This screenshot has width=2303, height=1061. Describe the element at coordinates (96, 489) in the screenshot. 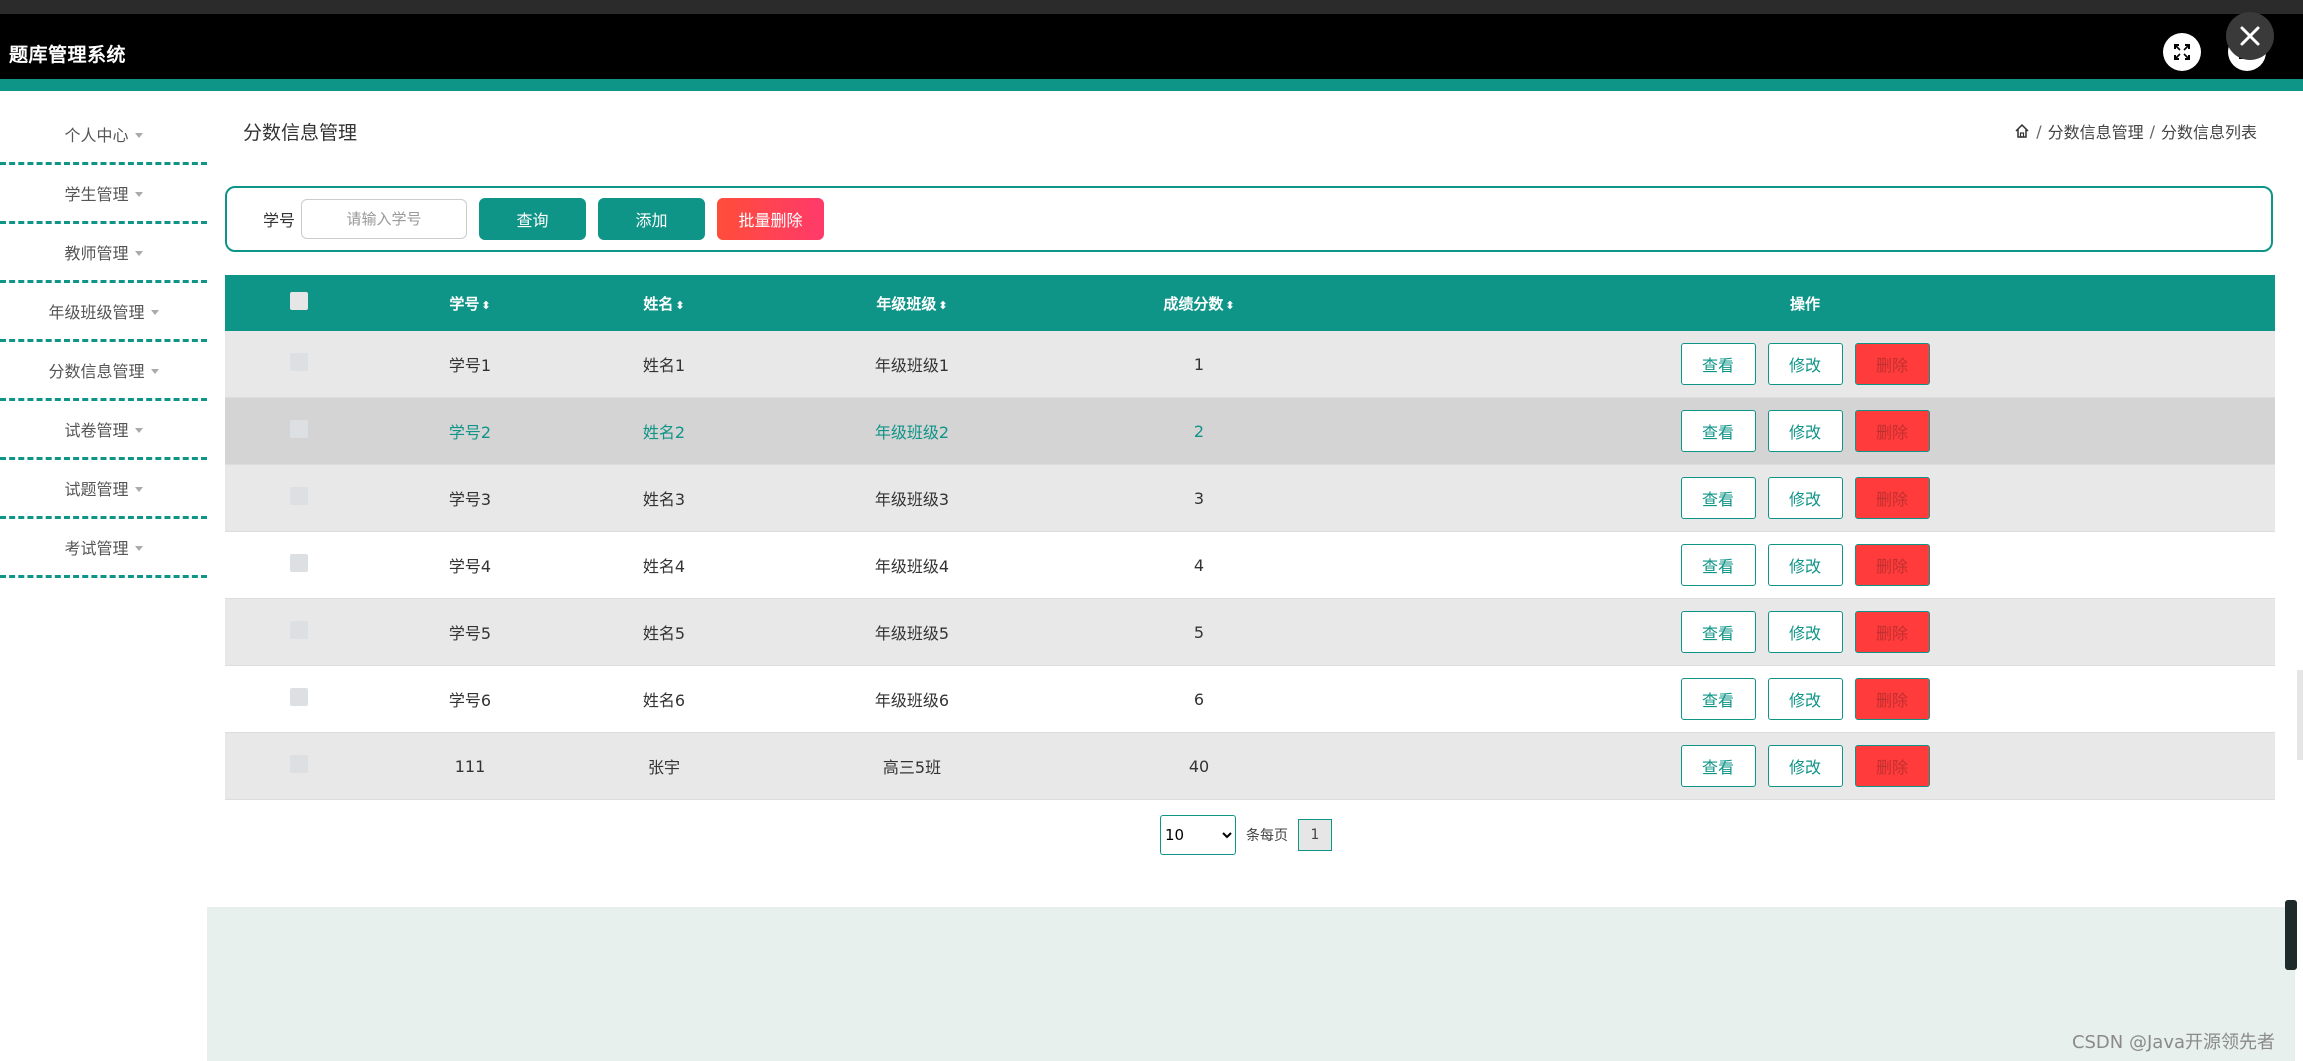

I see `sidebar-item-label: 试题管理` at that location.